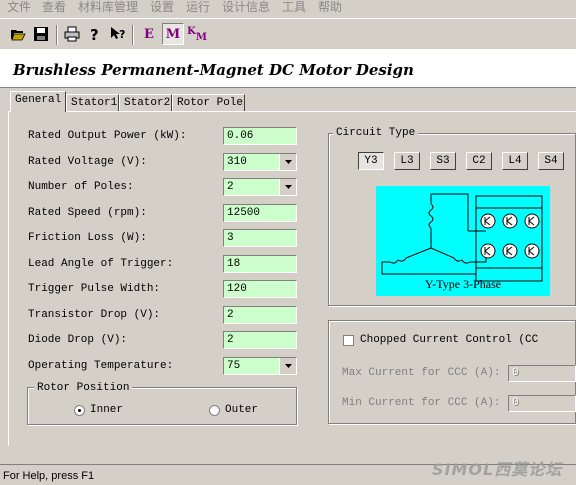  Describe the element at coordinates (101, 264) in the screenshot. I see `lead-angle-label: Lead Angle of Trigger:` at that location.